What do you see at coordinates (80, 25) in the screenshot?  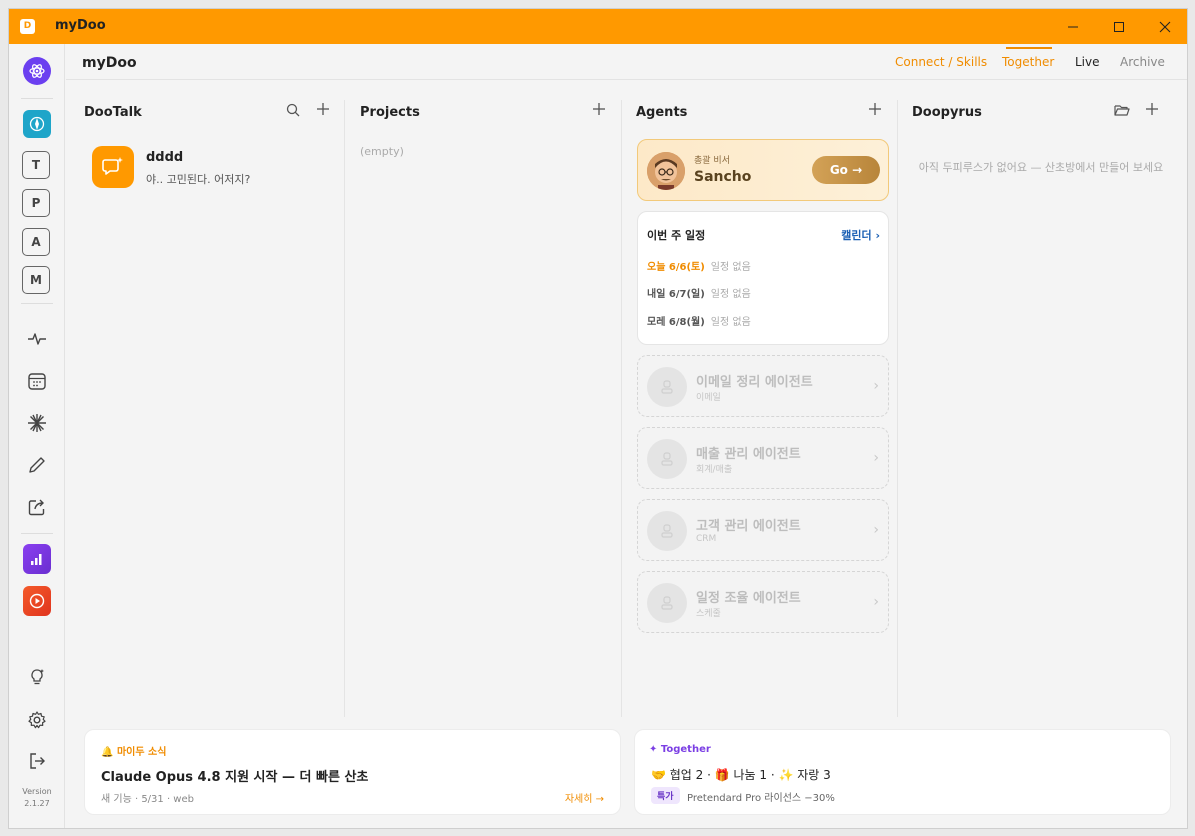 I see `window-title: myDoo` at bounding box center [80, 25].